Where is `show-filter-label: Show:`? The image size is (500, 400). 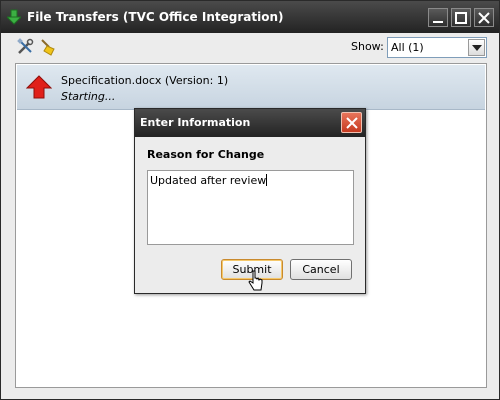 show-filter-label: Show: is located at coordinates (367, 46).